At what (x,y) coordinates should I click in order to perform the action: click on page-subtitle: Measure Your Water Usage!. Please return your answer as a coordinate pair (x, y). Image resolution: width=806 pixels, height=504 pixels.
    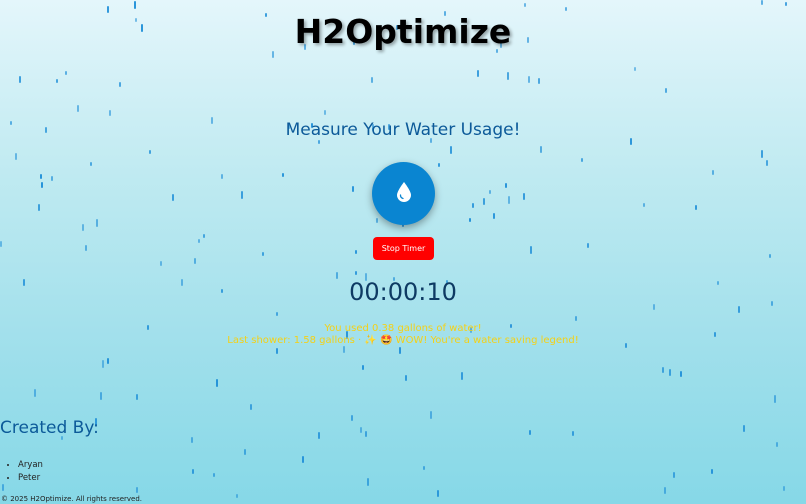
    Looking at the image, I should click on (403, 130).